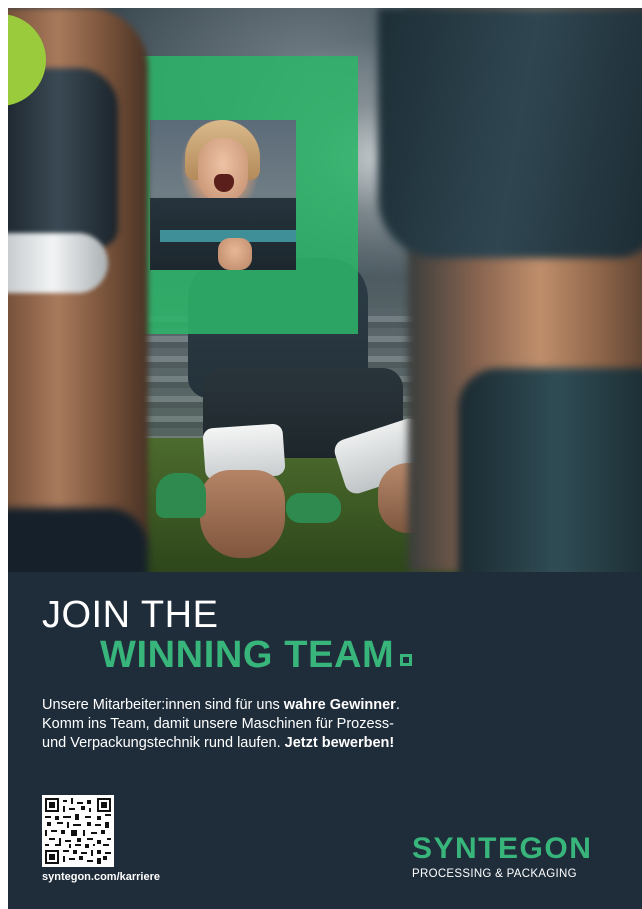 The height and width of the screenshot is (909, 642). I want to click on square-icon, so click(406, 660).